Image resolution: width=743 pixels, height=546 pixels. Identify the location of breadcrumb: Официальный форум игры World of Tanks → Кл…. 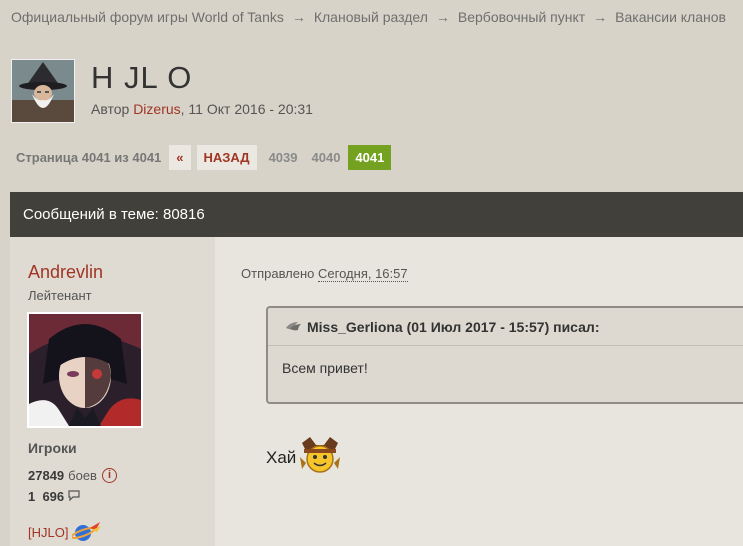
(368, 17).